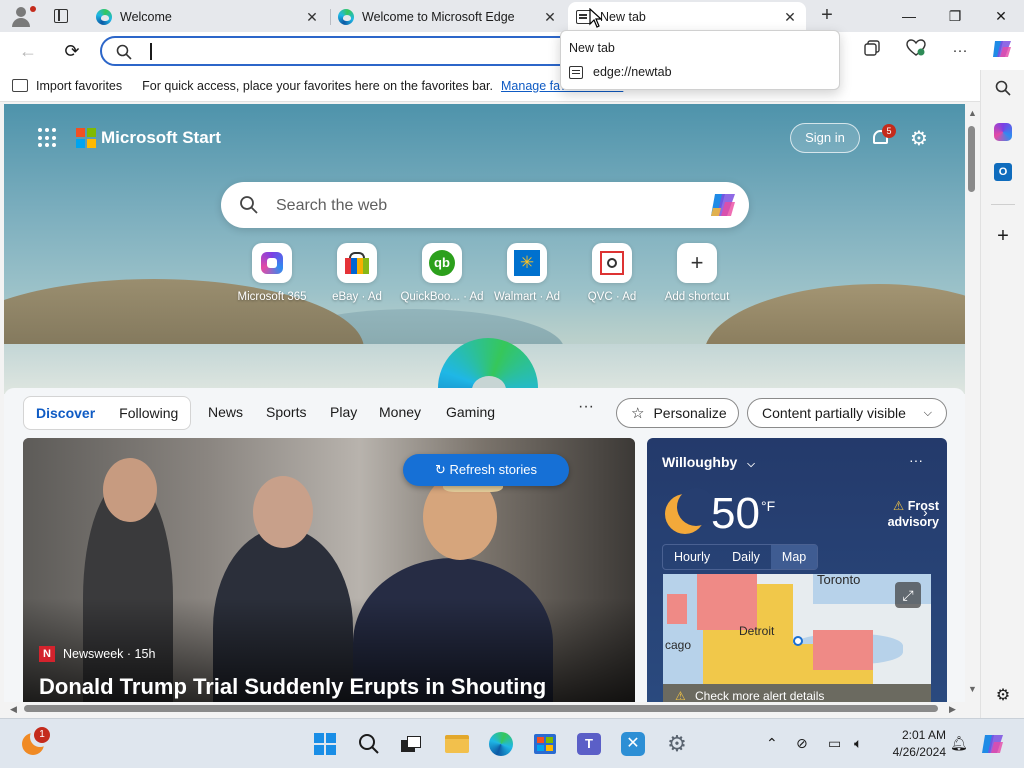 The height and width of the screenshot is (768, 1024). I want to click on scroll-up-arrow-icon: ▲, so click(972, 113).